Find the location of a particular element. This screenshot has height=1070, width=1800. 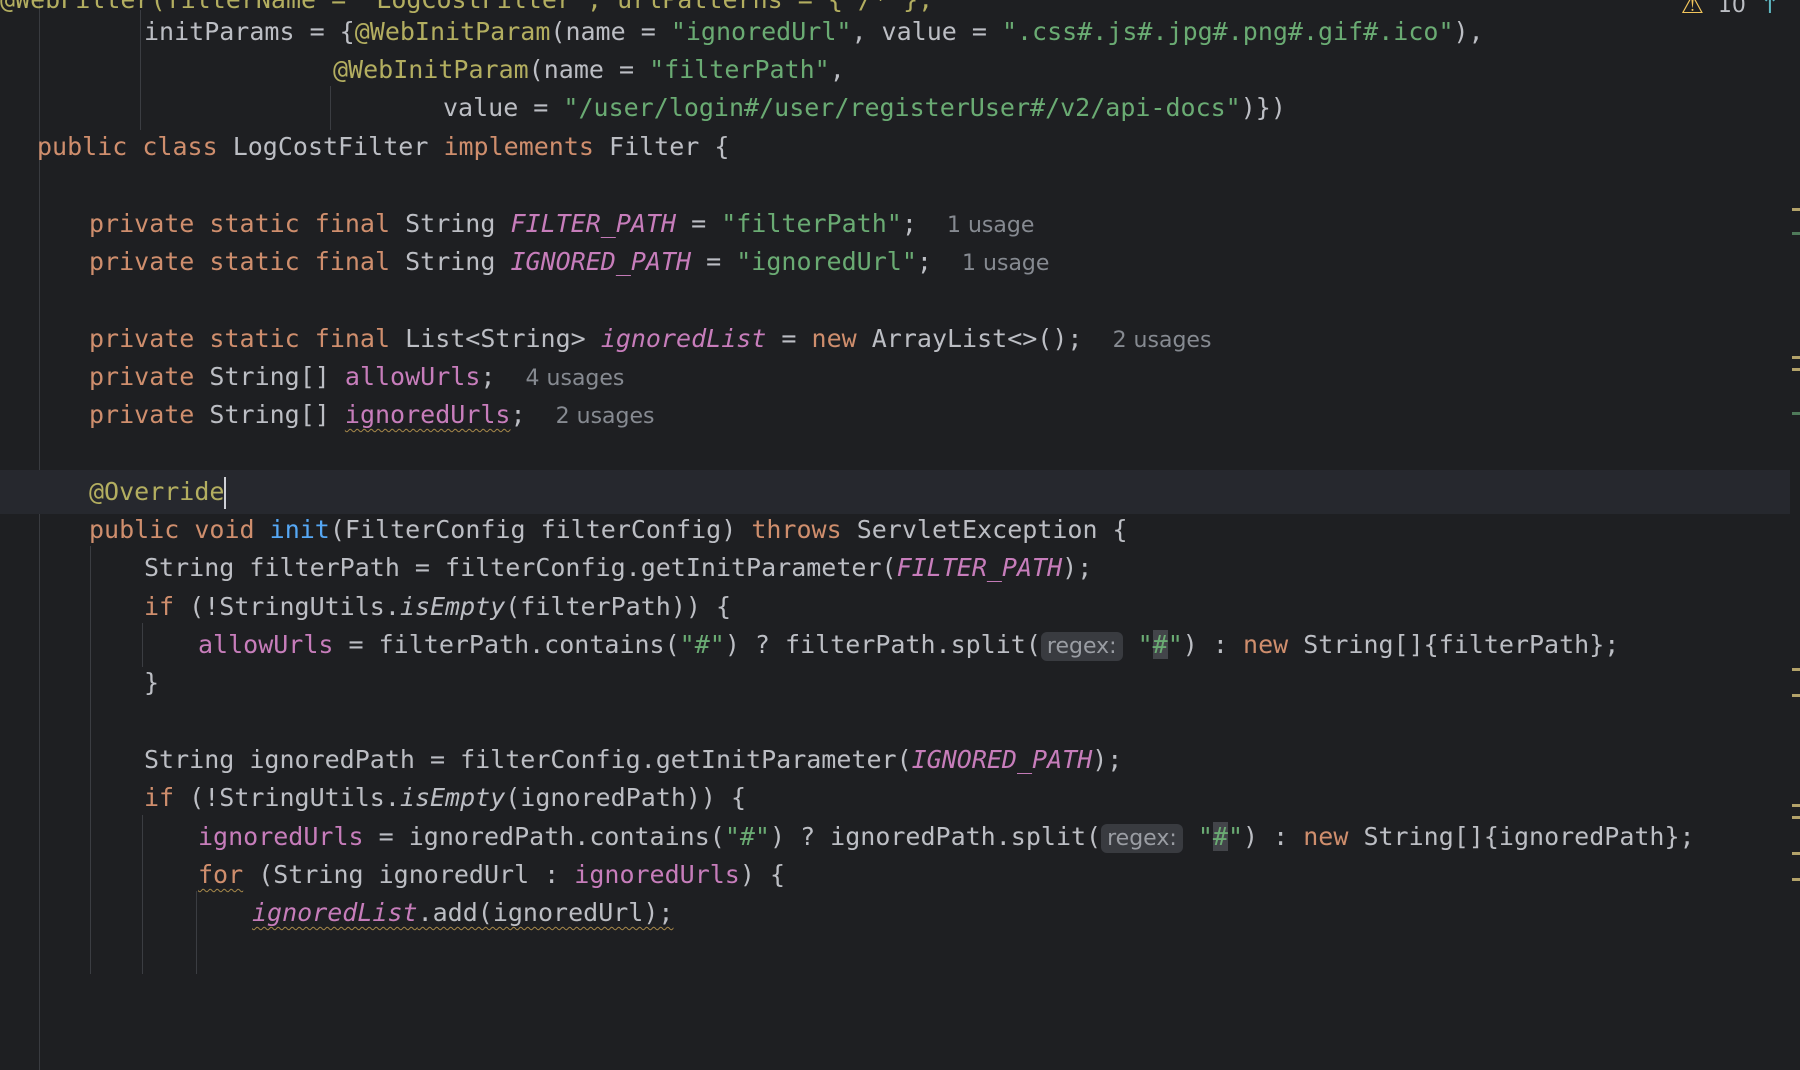

code-line-18: } is located at coordinates (895, 683).